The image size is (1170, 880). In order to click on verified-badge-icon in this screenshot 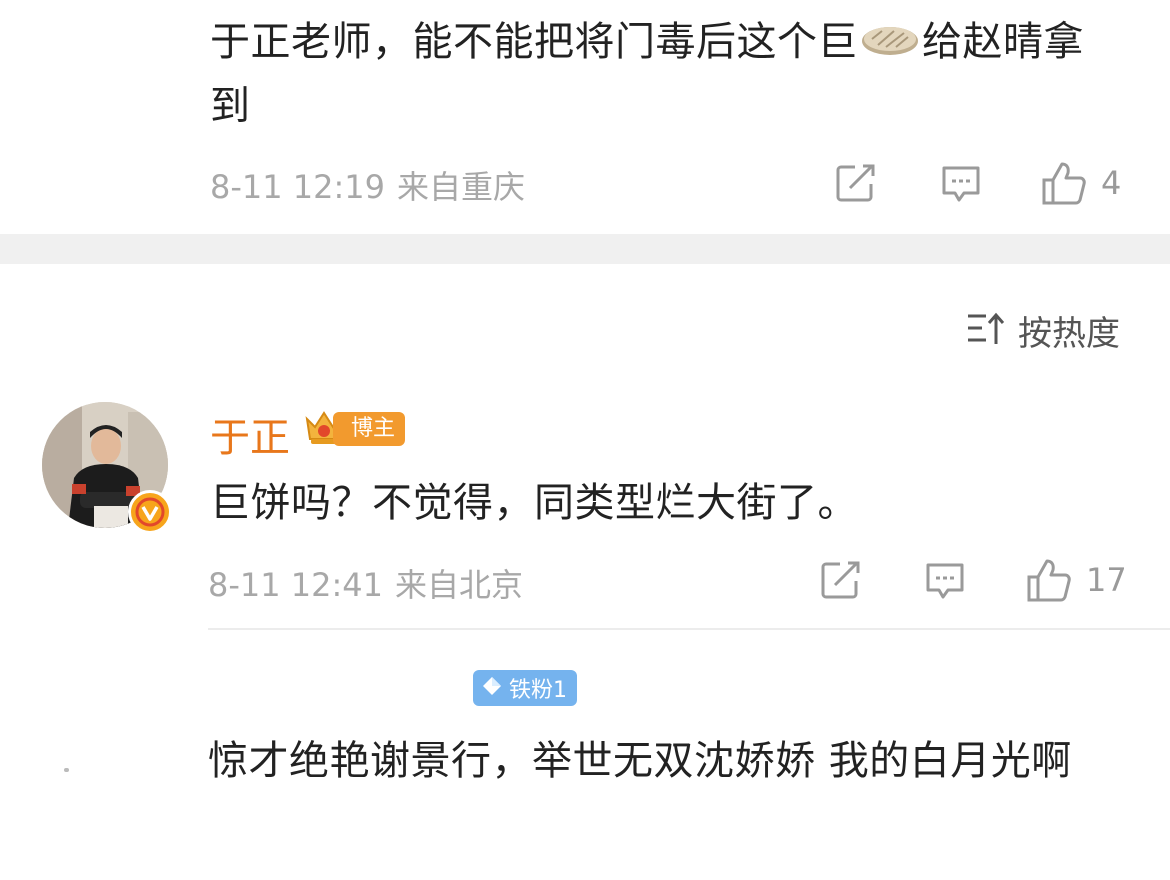, I will do `click(150, 512)`.